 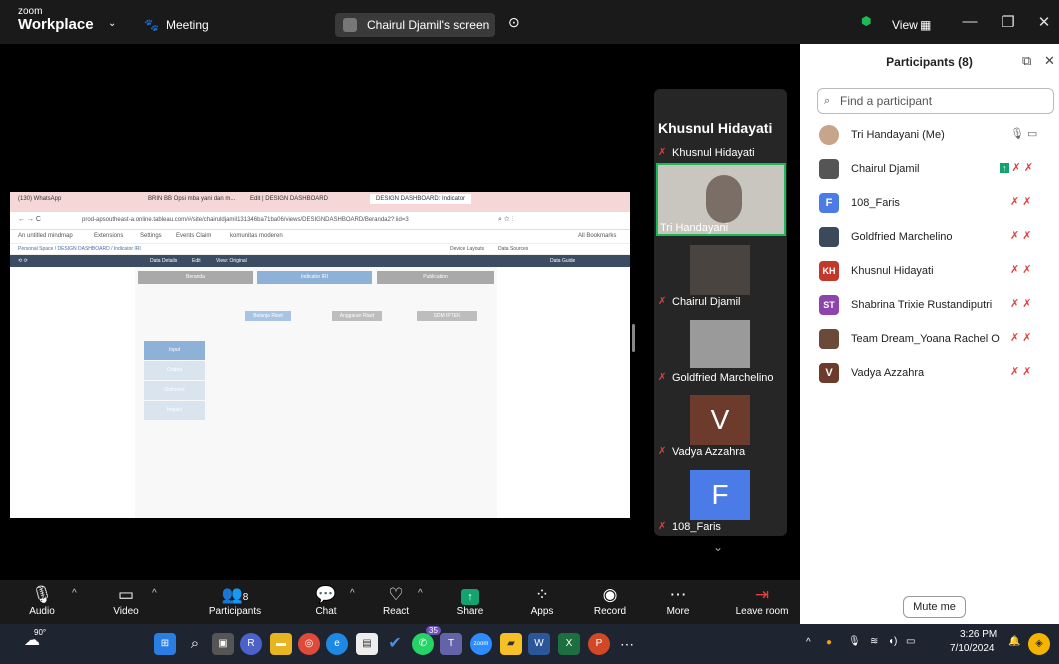 What do you see at coordinates (195, 644) in the screenshot?
I see `search-icon: ⌕` at bounding box center [195, 644].